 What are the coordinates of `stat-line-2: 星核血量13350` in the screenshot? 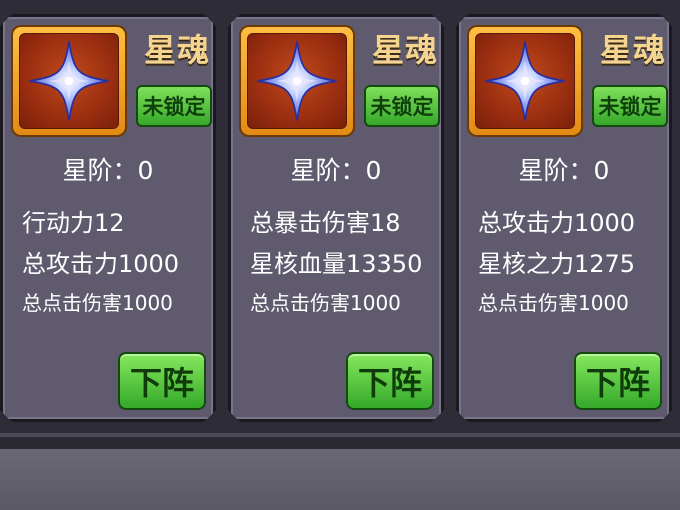 It's located at (336, 264).